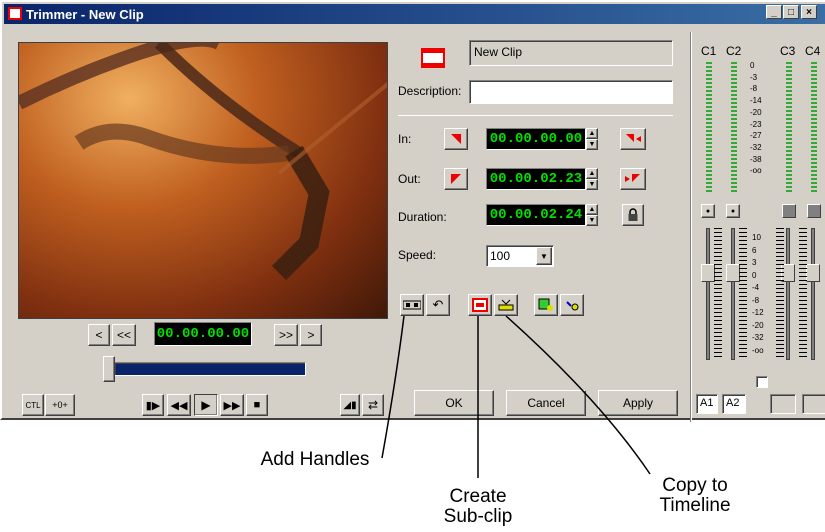  Describe the element at coordinates (315, 459) in the screenshot. I see `annotation-add-handles: Add Handles` at that location.